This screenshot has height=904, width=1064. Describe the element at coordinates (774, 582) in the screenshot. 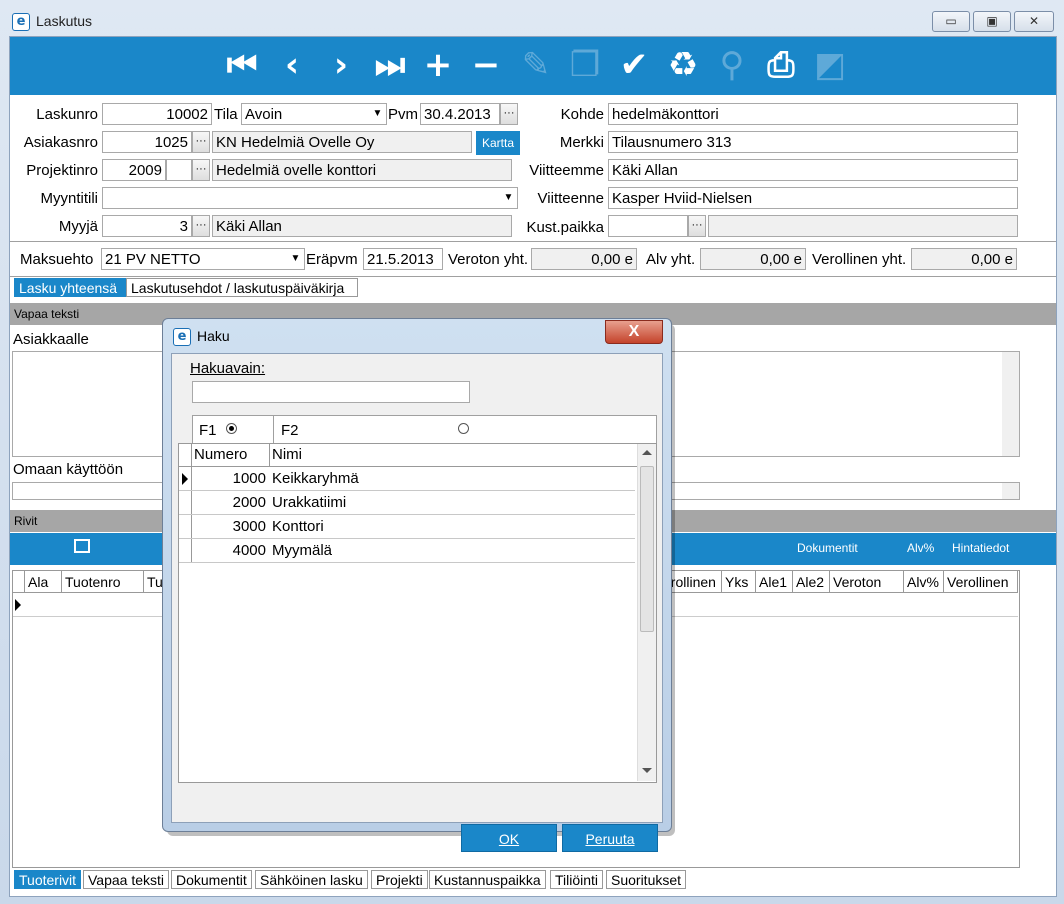

I see `grid-column-header: Ale1` at that location.